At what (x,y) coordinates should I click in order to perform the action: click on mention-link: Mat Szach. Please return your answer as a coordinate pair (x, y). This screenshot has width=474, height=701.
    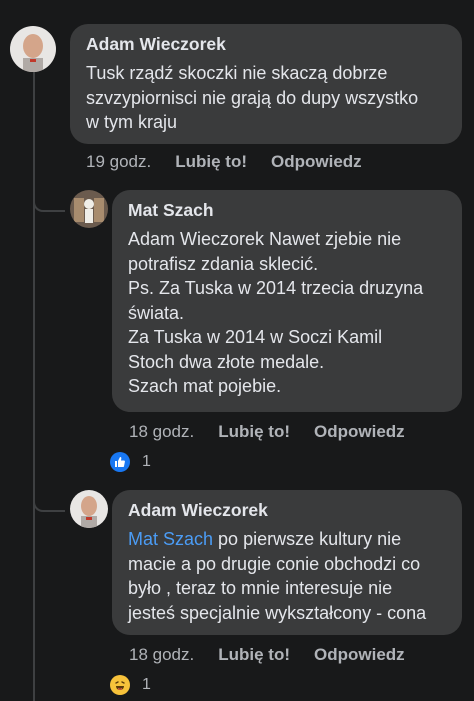
    Looking at the image, I should click on (170, 539).